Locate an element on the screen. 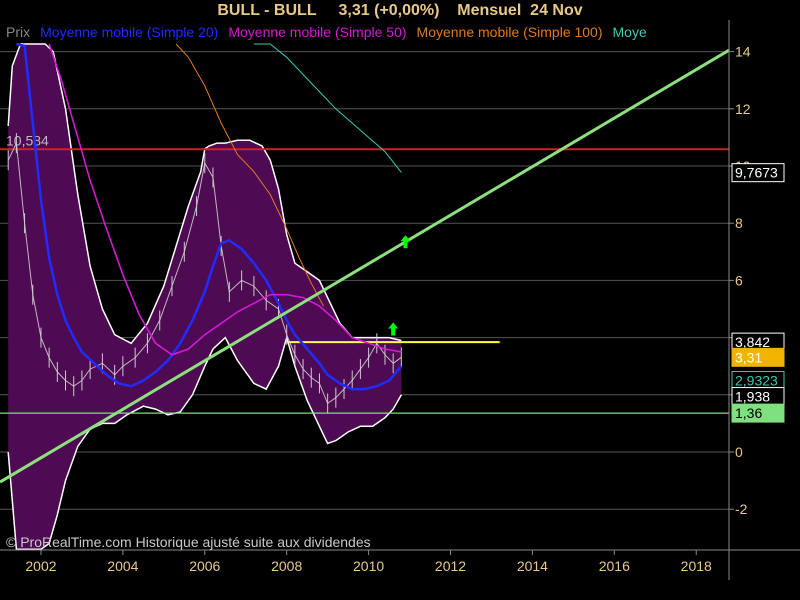  legend-item: Prix is located at coordinates (18, 32).